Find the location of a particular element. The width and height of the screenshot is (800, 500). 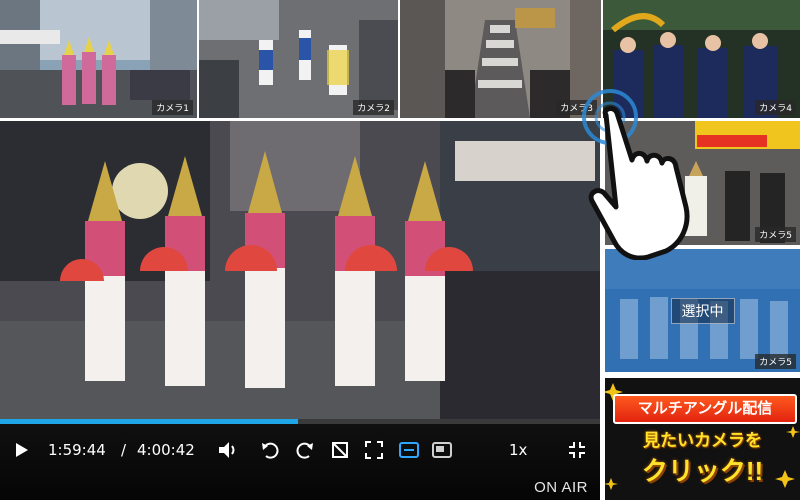

camera-tile-2: カメラ2 is located at coordinates (298, 59).